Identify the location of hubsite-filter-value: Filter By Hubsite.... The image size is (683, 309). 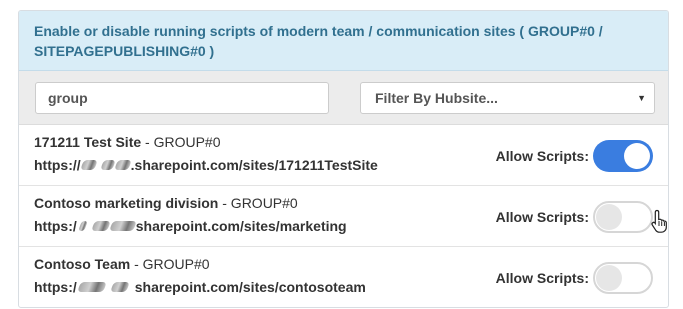
(436, 98).